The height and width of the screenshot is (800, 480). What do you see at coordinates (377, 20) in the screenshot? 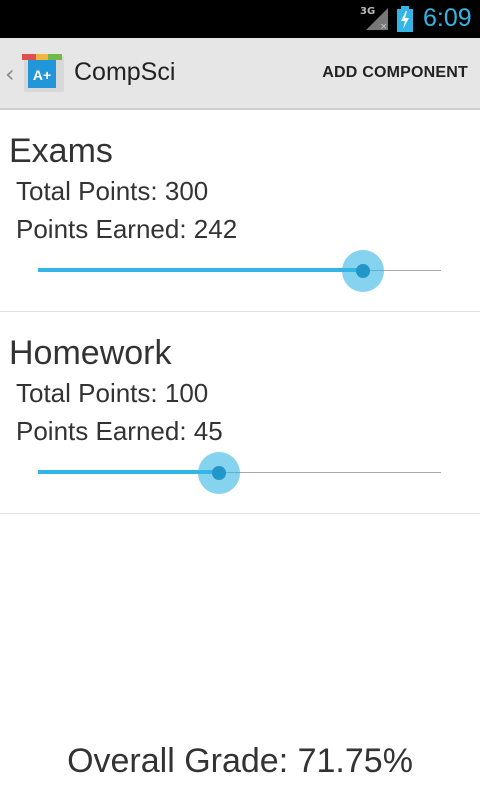
I see `signal-icon: ×` at bounding box center [377, 20].